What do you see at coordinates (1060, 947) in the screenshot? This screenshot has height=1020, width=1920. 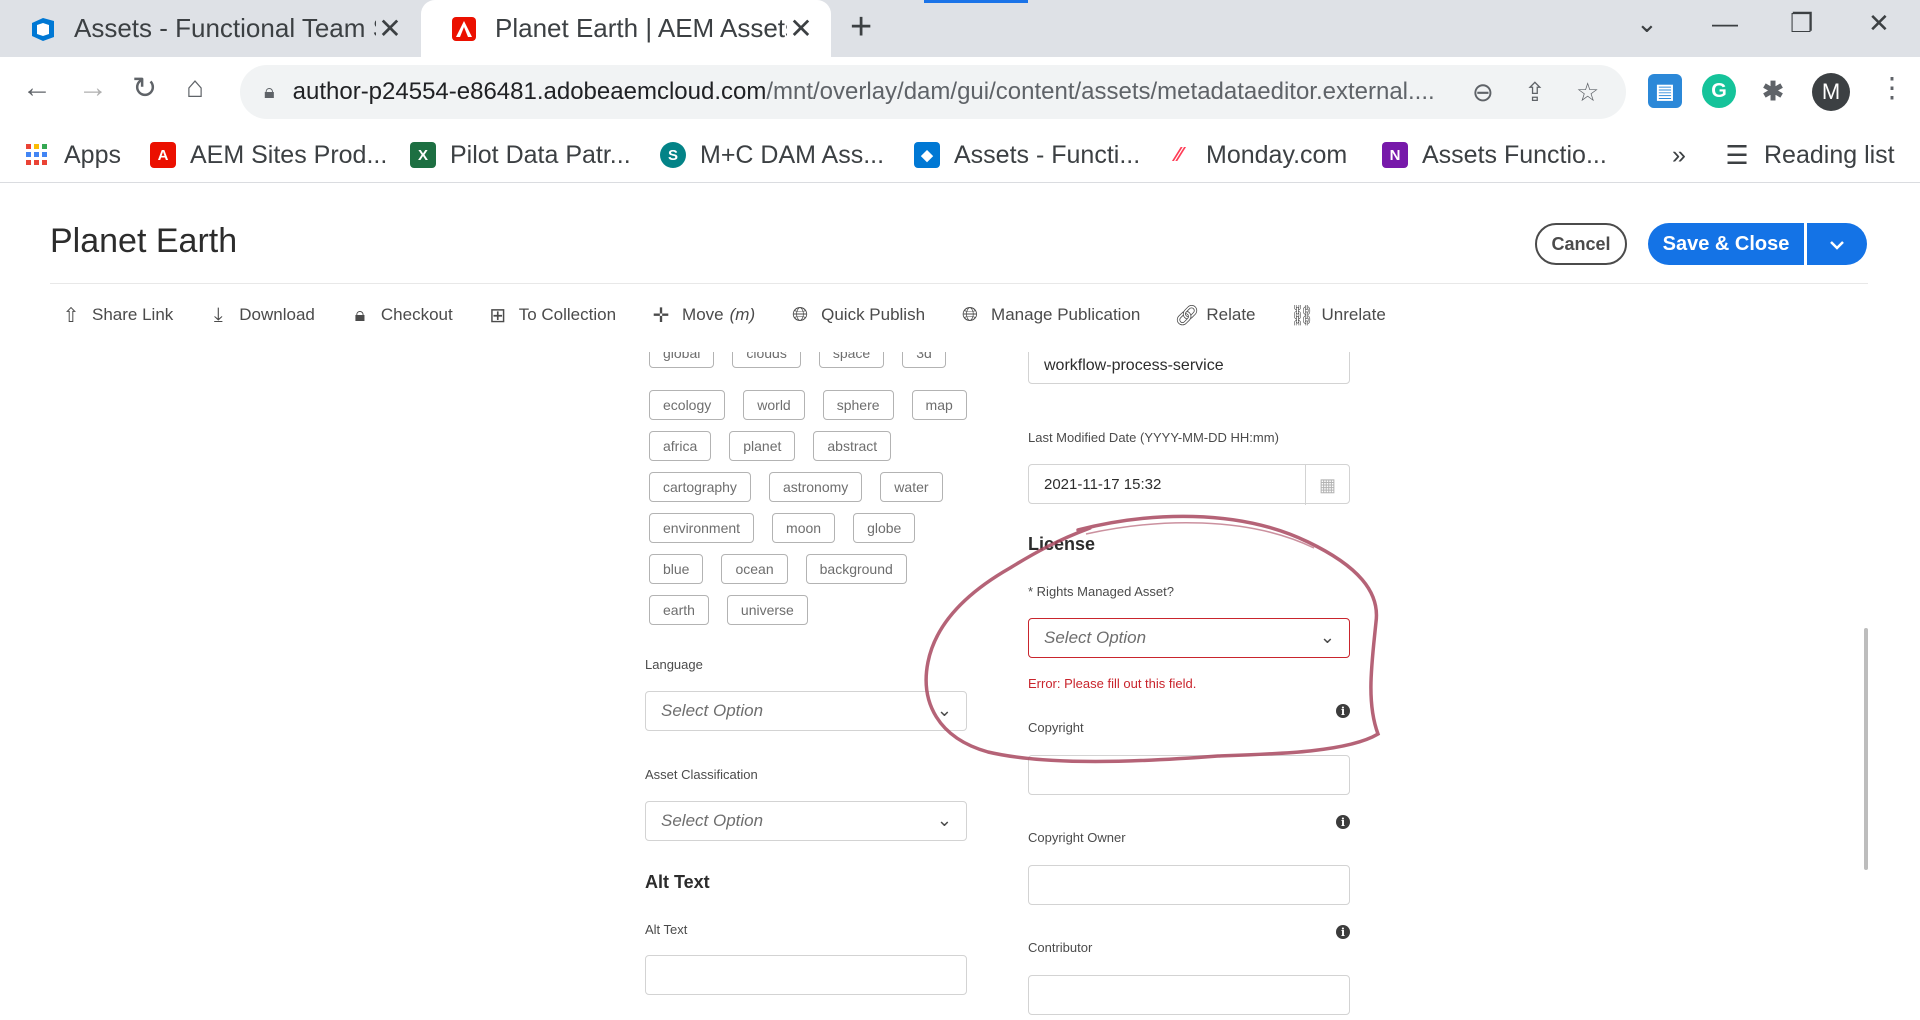 I see `contributor-label: Contributor` at bounding box center [1060, 947].